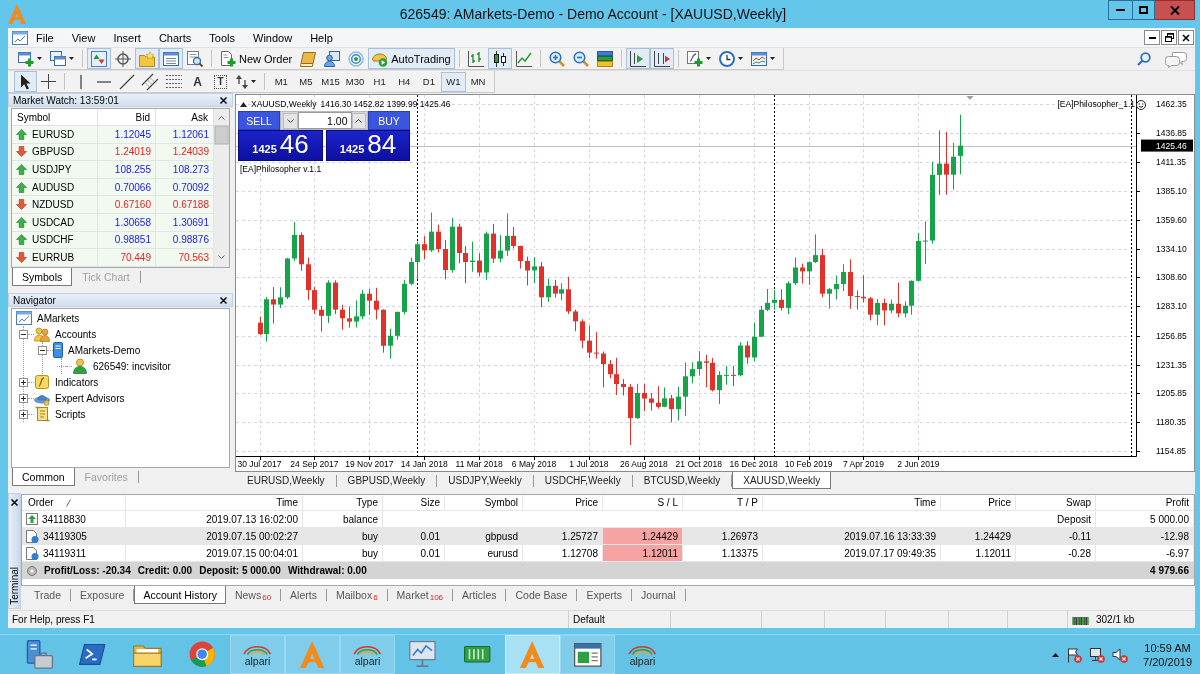 The height and width of the screenshot is (674, 1200). What do you see at coordinates (102, 595) in the screenshot?
I see `tab: Exposure` at bounding box center [102, 595].